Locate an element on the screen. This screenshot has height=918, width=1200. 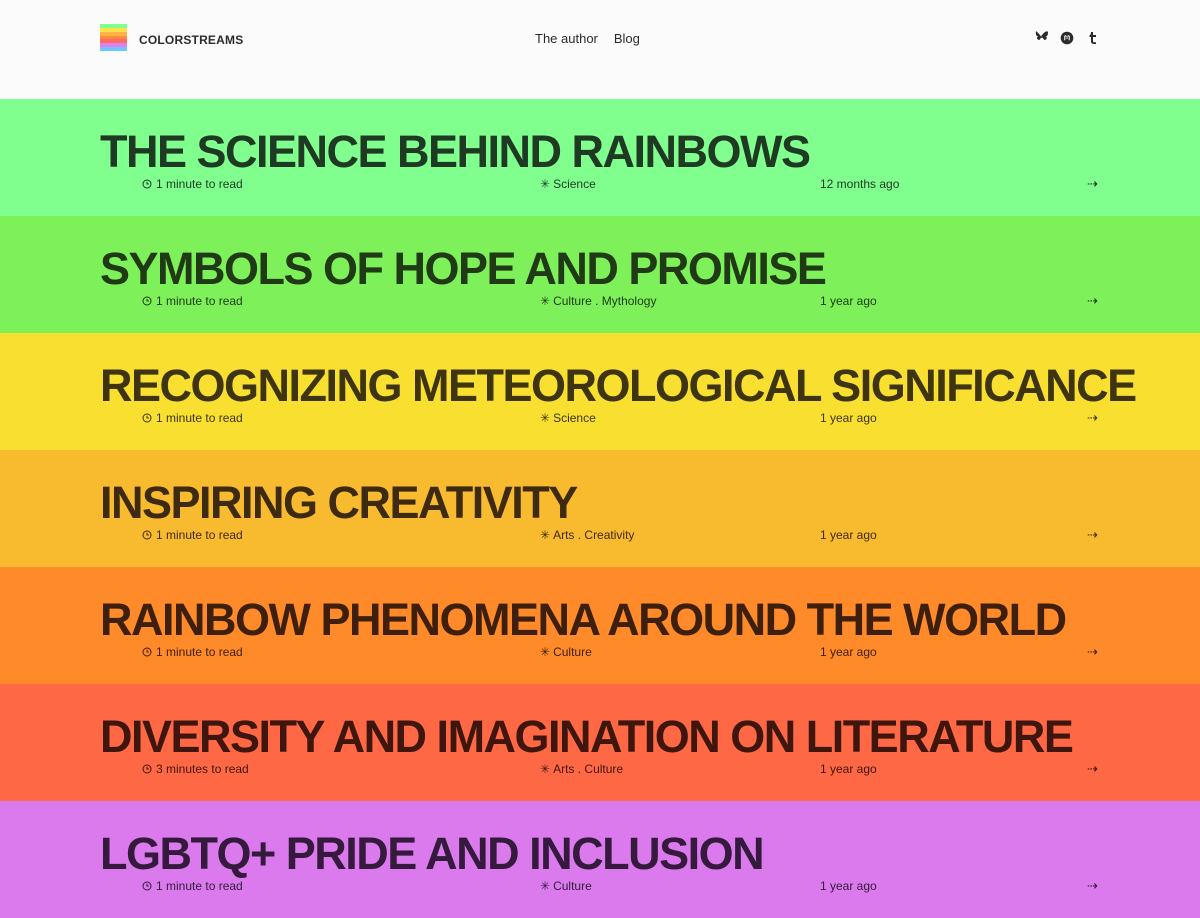
site-name: COLORSTREAMS is located at coordinates (191, 40).